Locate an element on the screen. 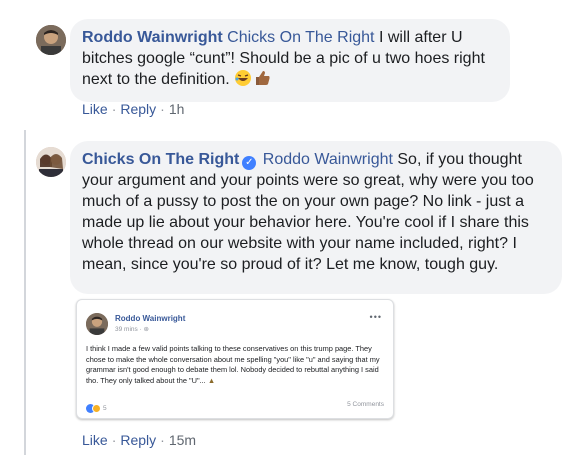 This screenshot has width=580, height=455. mention-link: Roddo Wainwright is located at coordinates (328, 159).